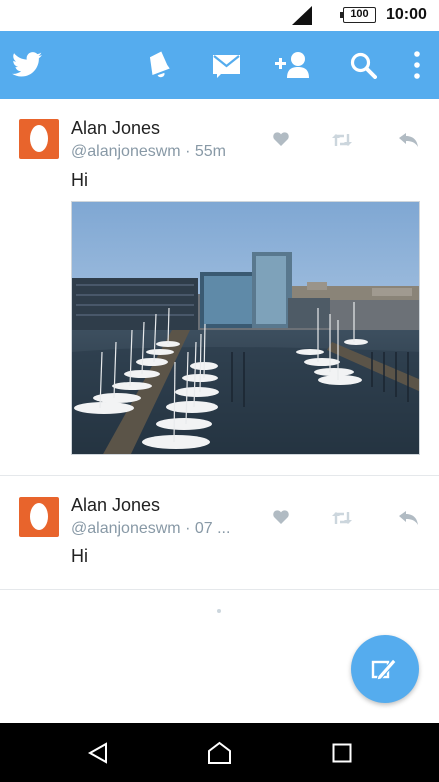  I want to click on home-icon, so click(219, 752).